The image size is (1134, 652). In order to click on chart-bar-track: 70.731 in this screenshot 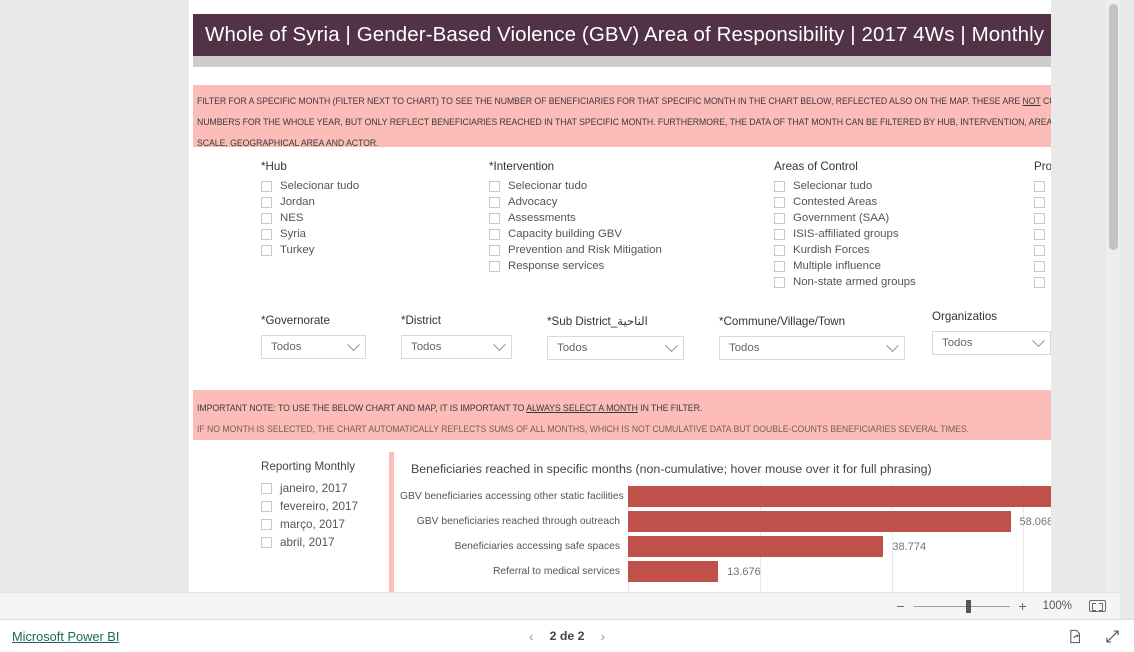, I will do `click(874, 496)`.